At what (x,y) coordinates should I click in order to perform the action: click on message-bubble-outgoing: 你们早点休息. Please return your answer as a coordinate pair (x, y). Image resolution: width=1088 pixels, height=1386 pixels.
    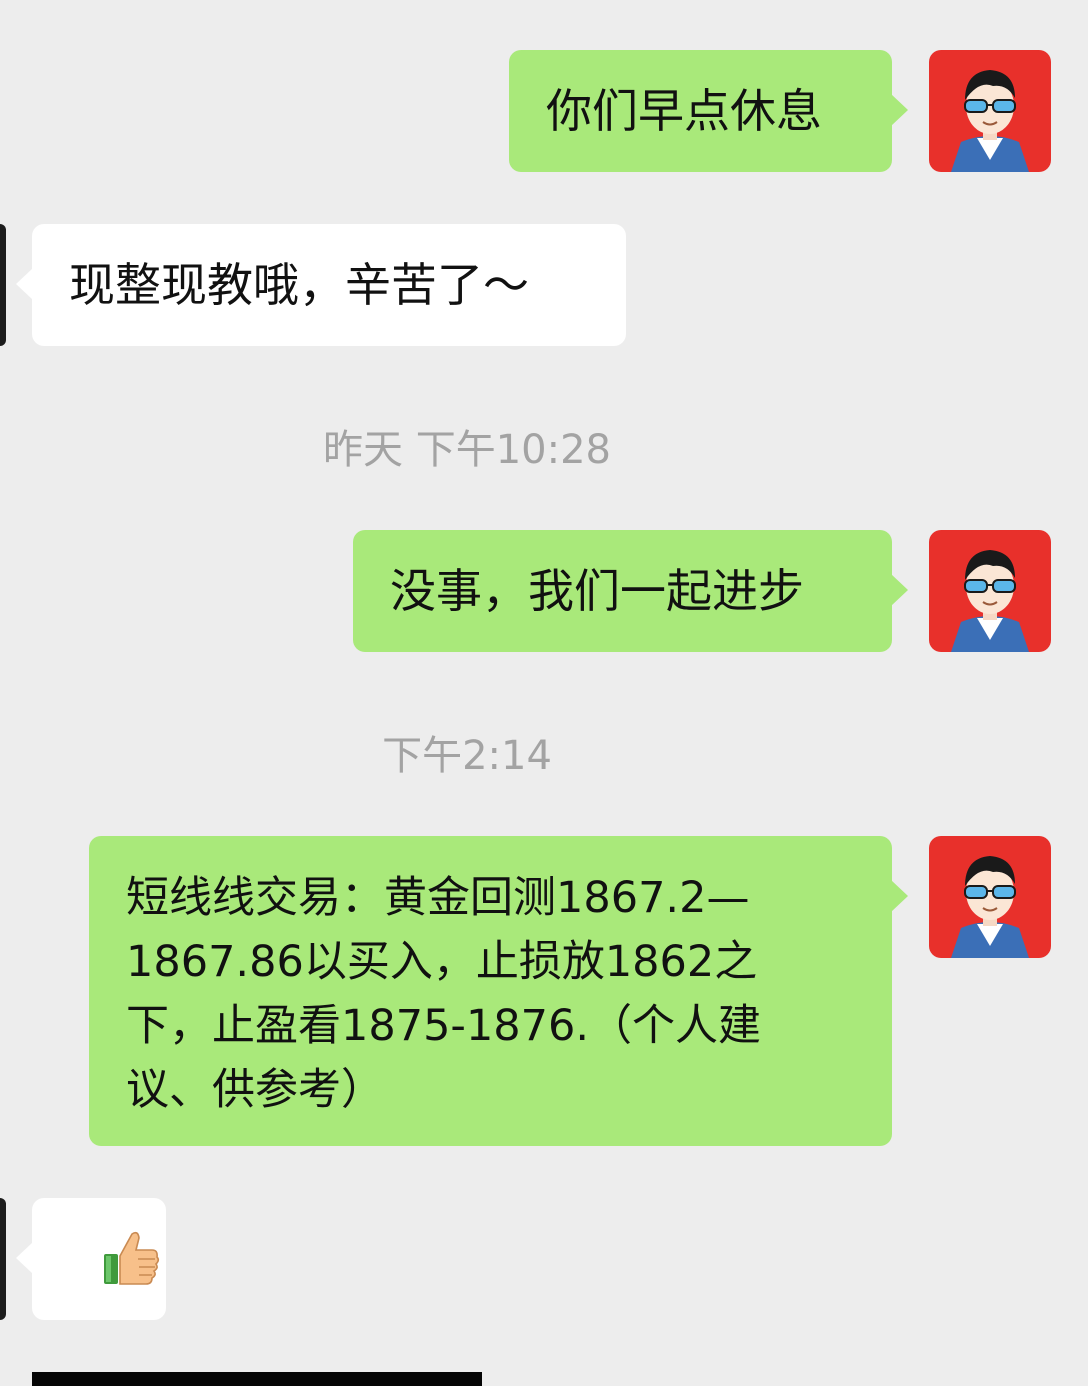
    Looking at the image, I should click on (708, 111).